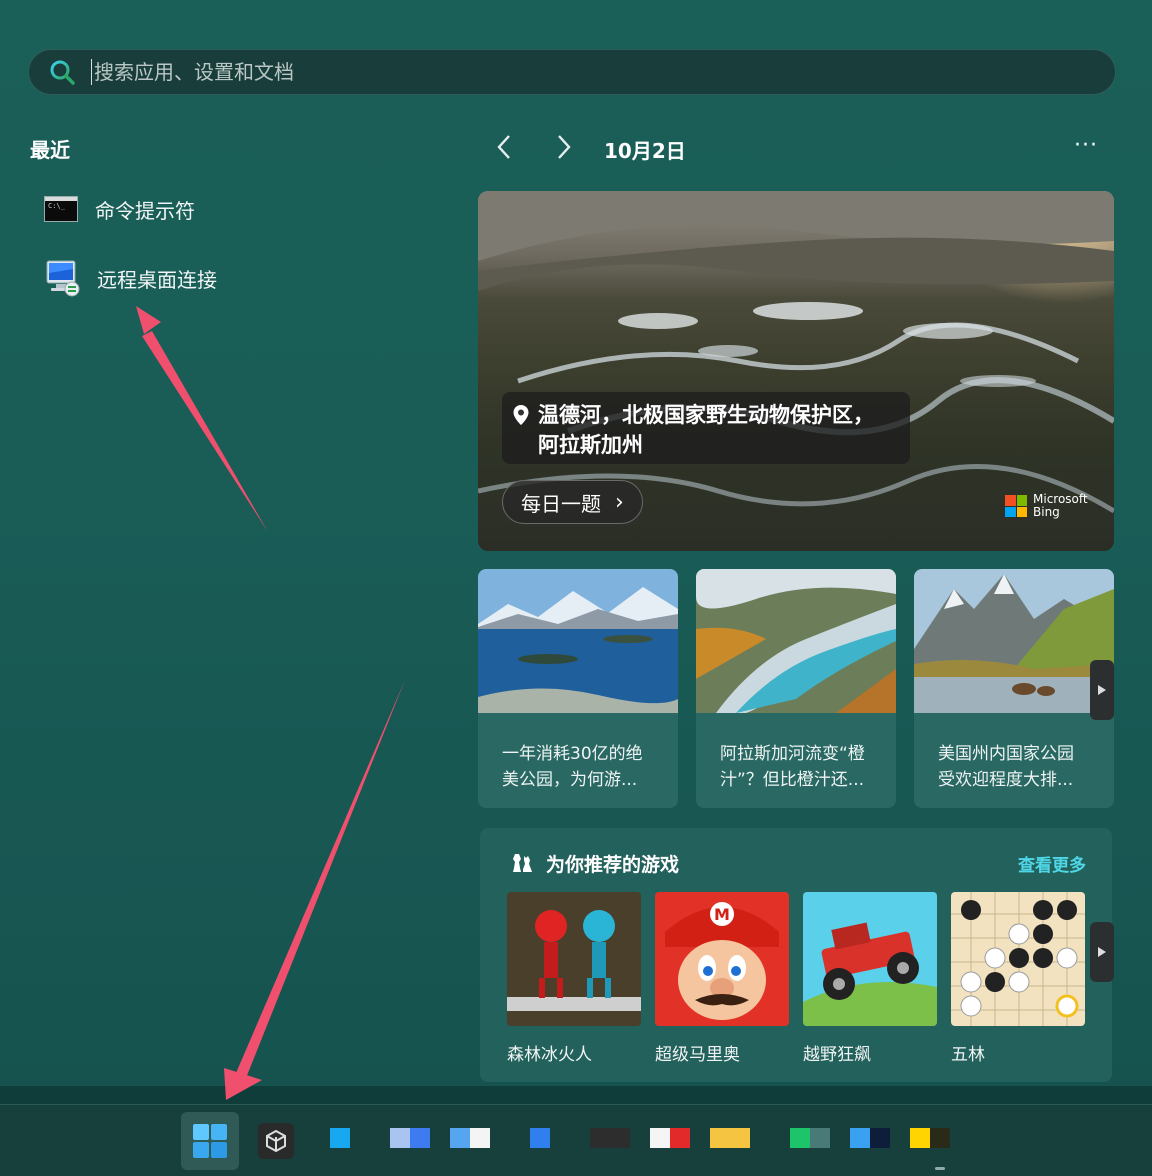 Image resolution: width=1152 pixels, height=1176 pixels. I want to click on cube-app-icon, so click(276, 1141).